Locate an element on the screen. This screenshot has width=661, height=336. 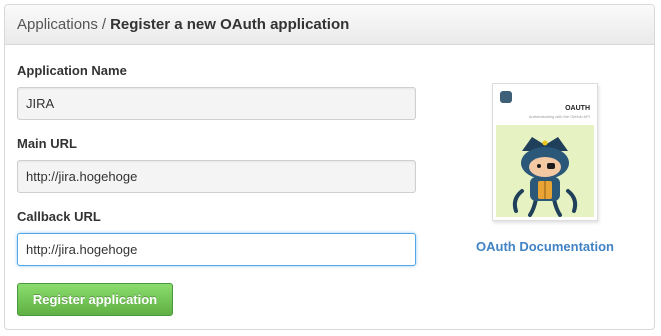
register-application-button: Register application is located at coordinates (95, 299).